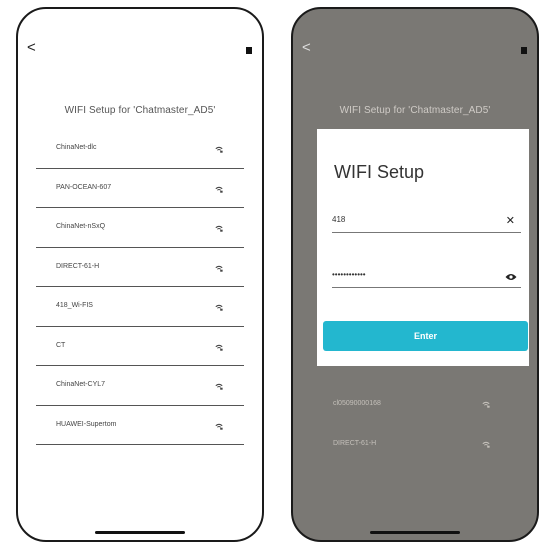 This screenshot has width=552, height=546. What do you see at coordinates (81, 384) in the screenshot?
I see `wifi-ssid: ChinaNet-CYL7` at bounding box center [81, 384].